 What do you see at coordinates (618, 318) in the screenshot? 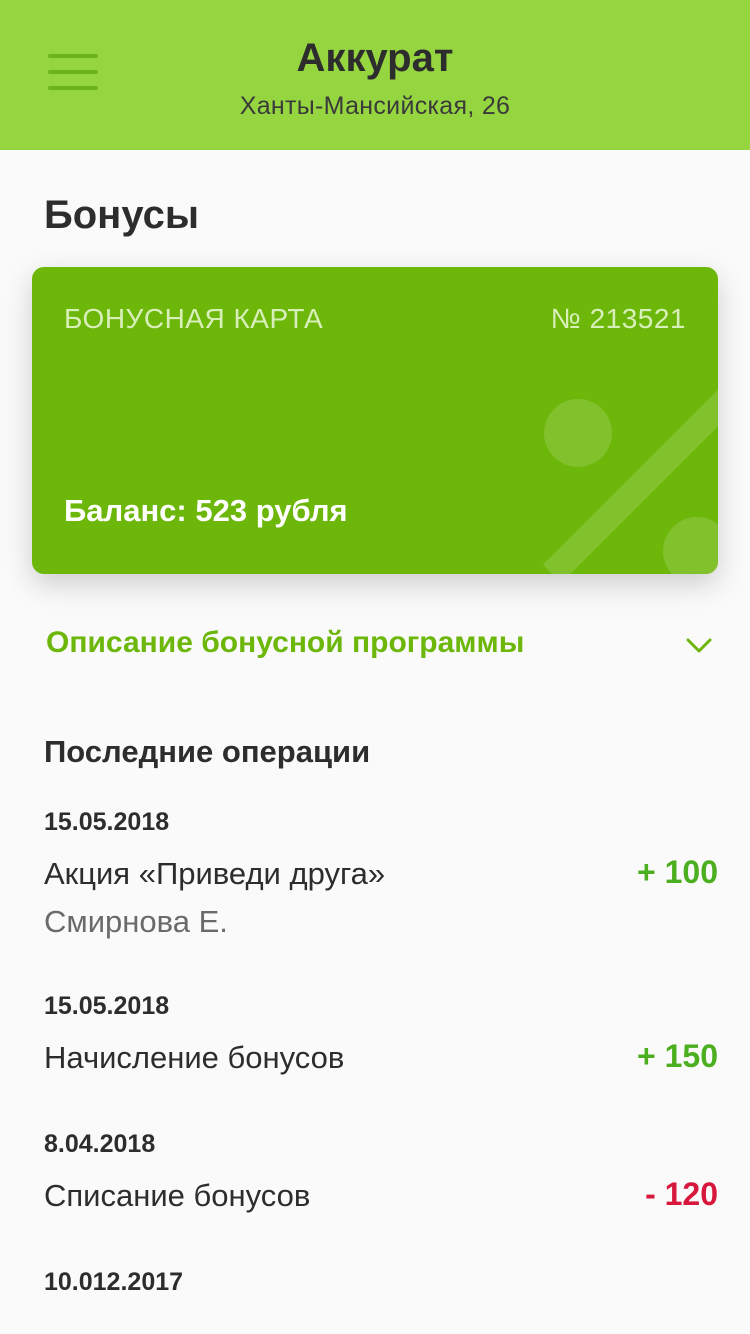
I see `card-number: № 213521` at bounding box center [618, 318].